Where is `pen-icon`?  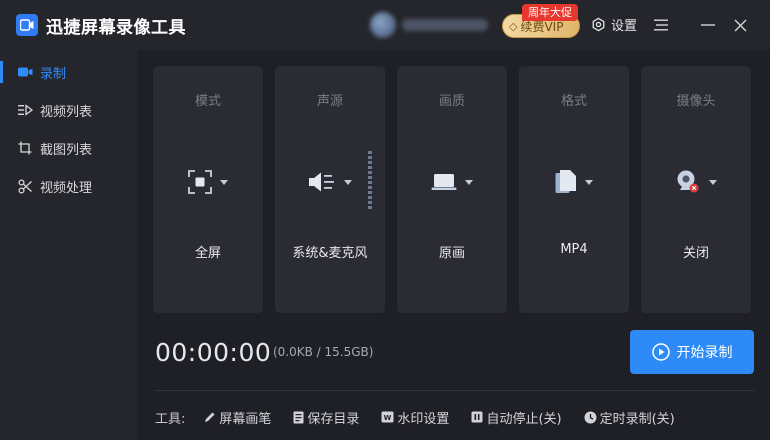
pen-icon is located at coordinates (210, 417).